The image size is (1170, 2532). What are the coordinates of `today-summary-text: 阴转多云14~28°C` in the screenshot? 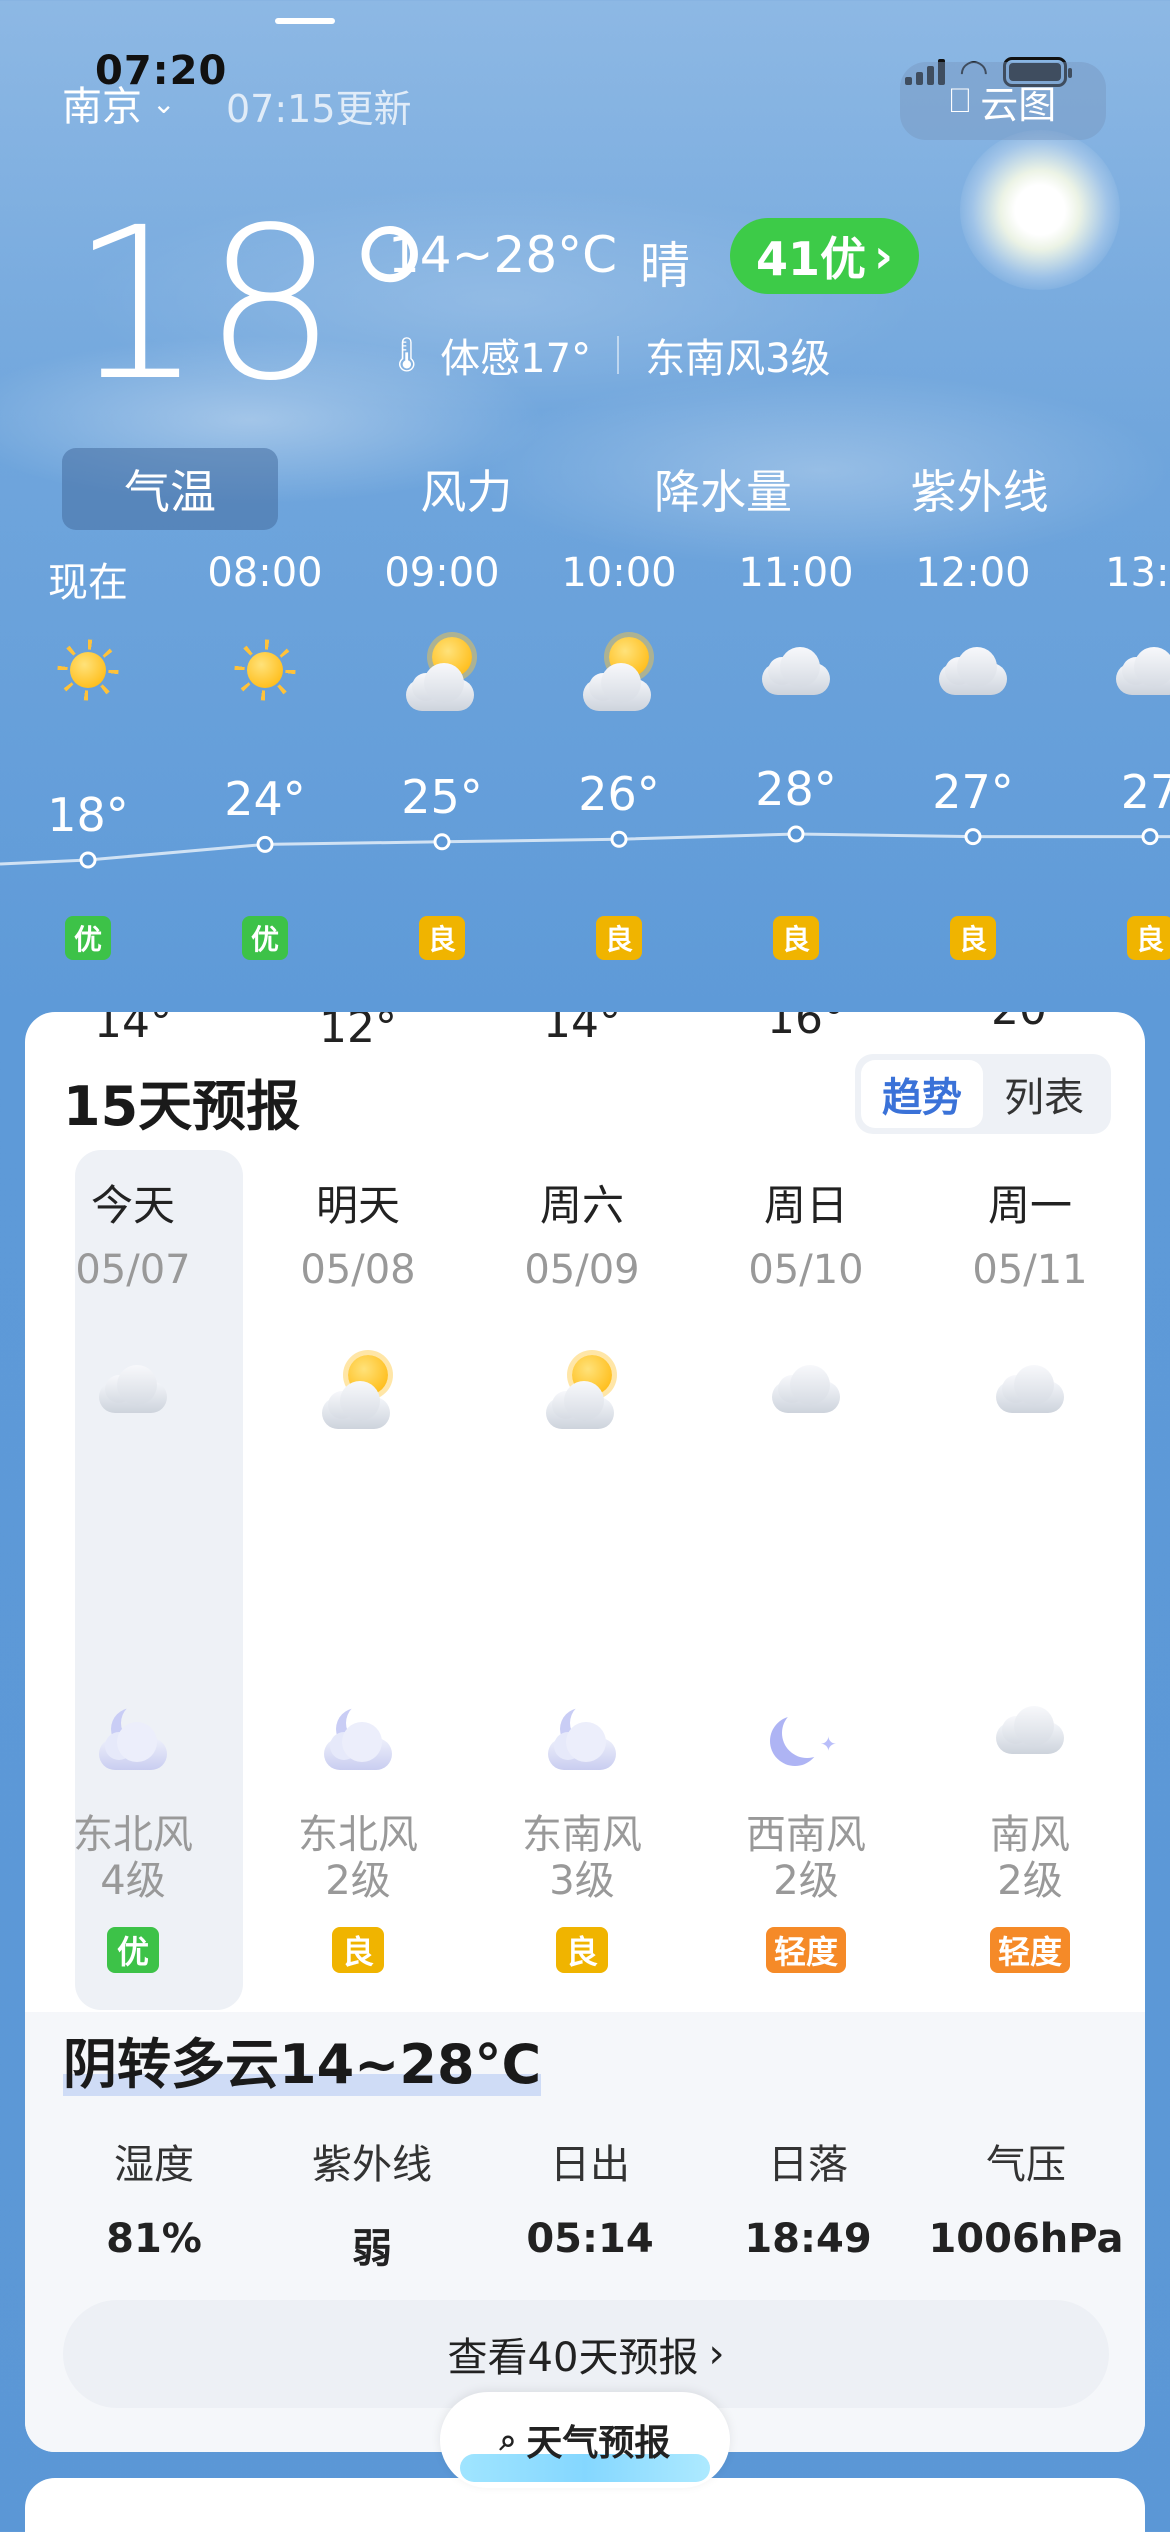 It's located at (302, 2064).